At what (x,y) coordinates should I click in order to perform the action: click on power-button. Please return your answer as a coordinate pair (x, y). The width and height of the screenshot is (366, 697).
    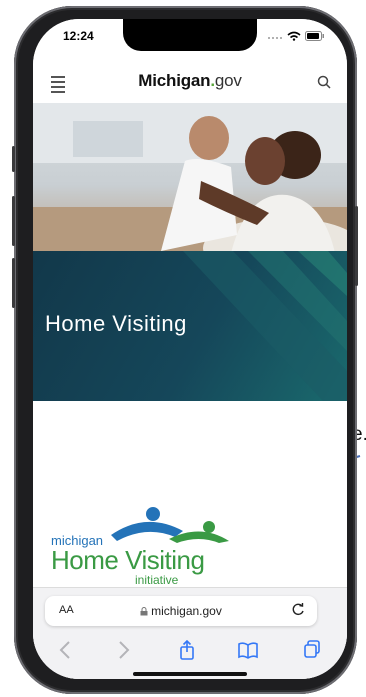
    Looking at the image, I should click on (356, 246).